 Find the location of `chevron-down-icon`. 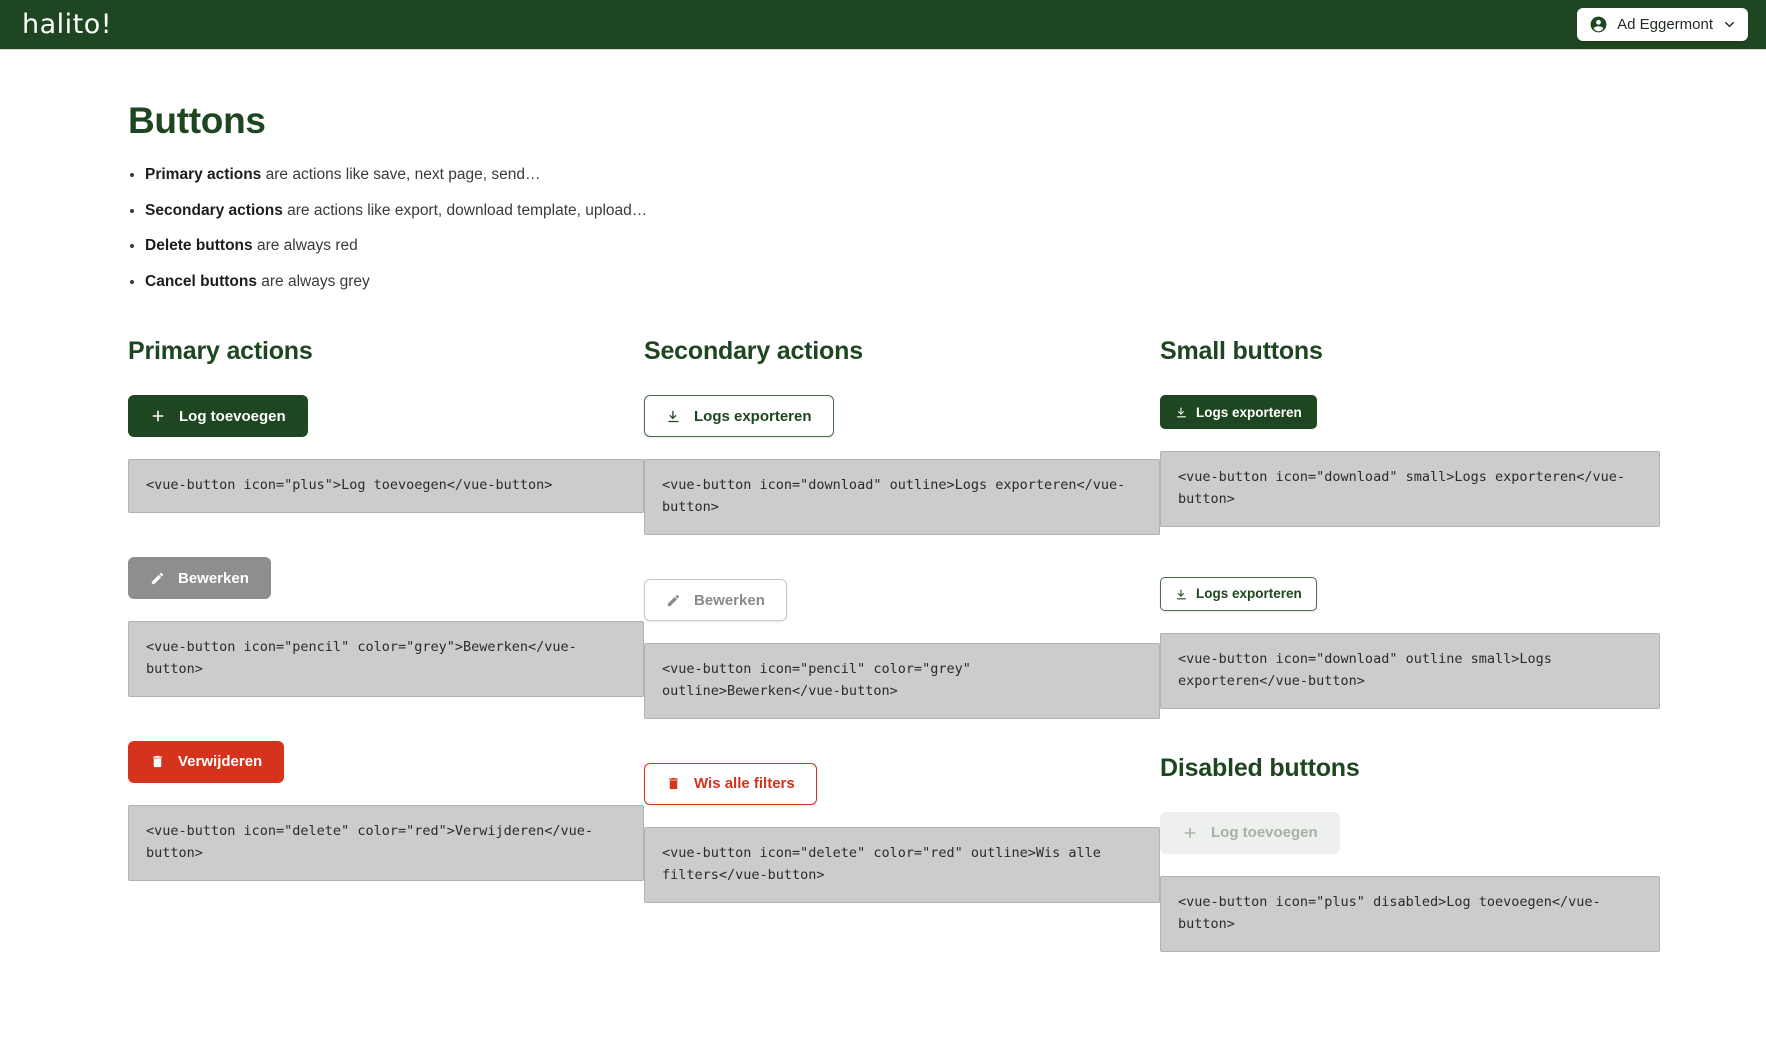

chevron-down-icon is located at coordinates (1729, 24).